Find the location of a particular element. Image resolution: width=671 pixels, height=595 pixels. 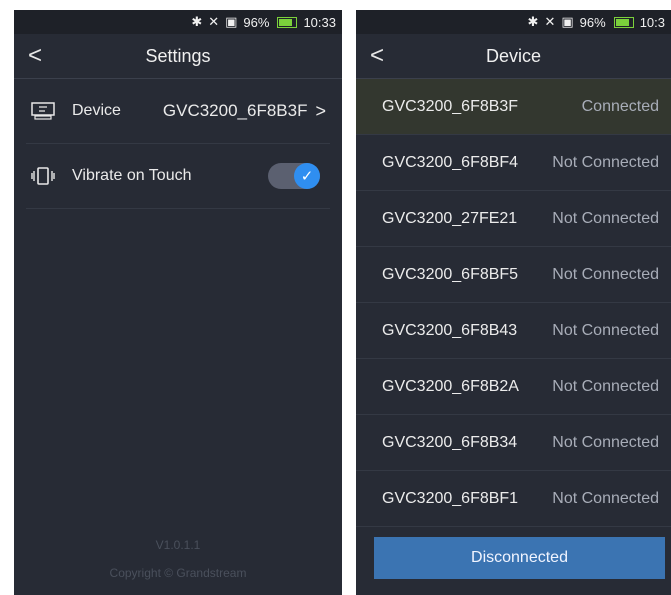

device-row: GVC3200_6F8BF1 Not Connected is located at coordinates (513, 499).